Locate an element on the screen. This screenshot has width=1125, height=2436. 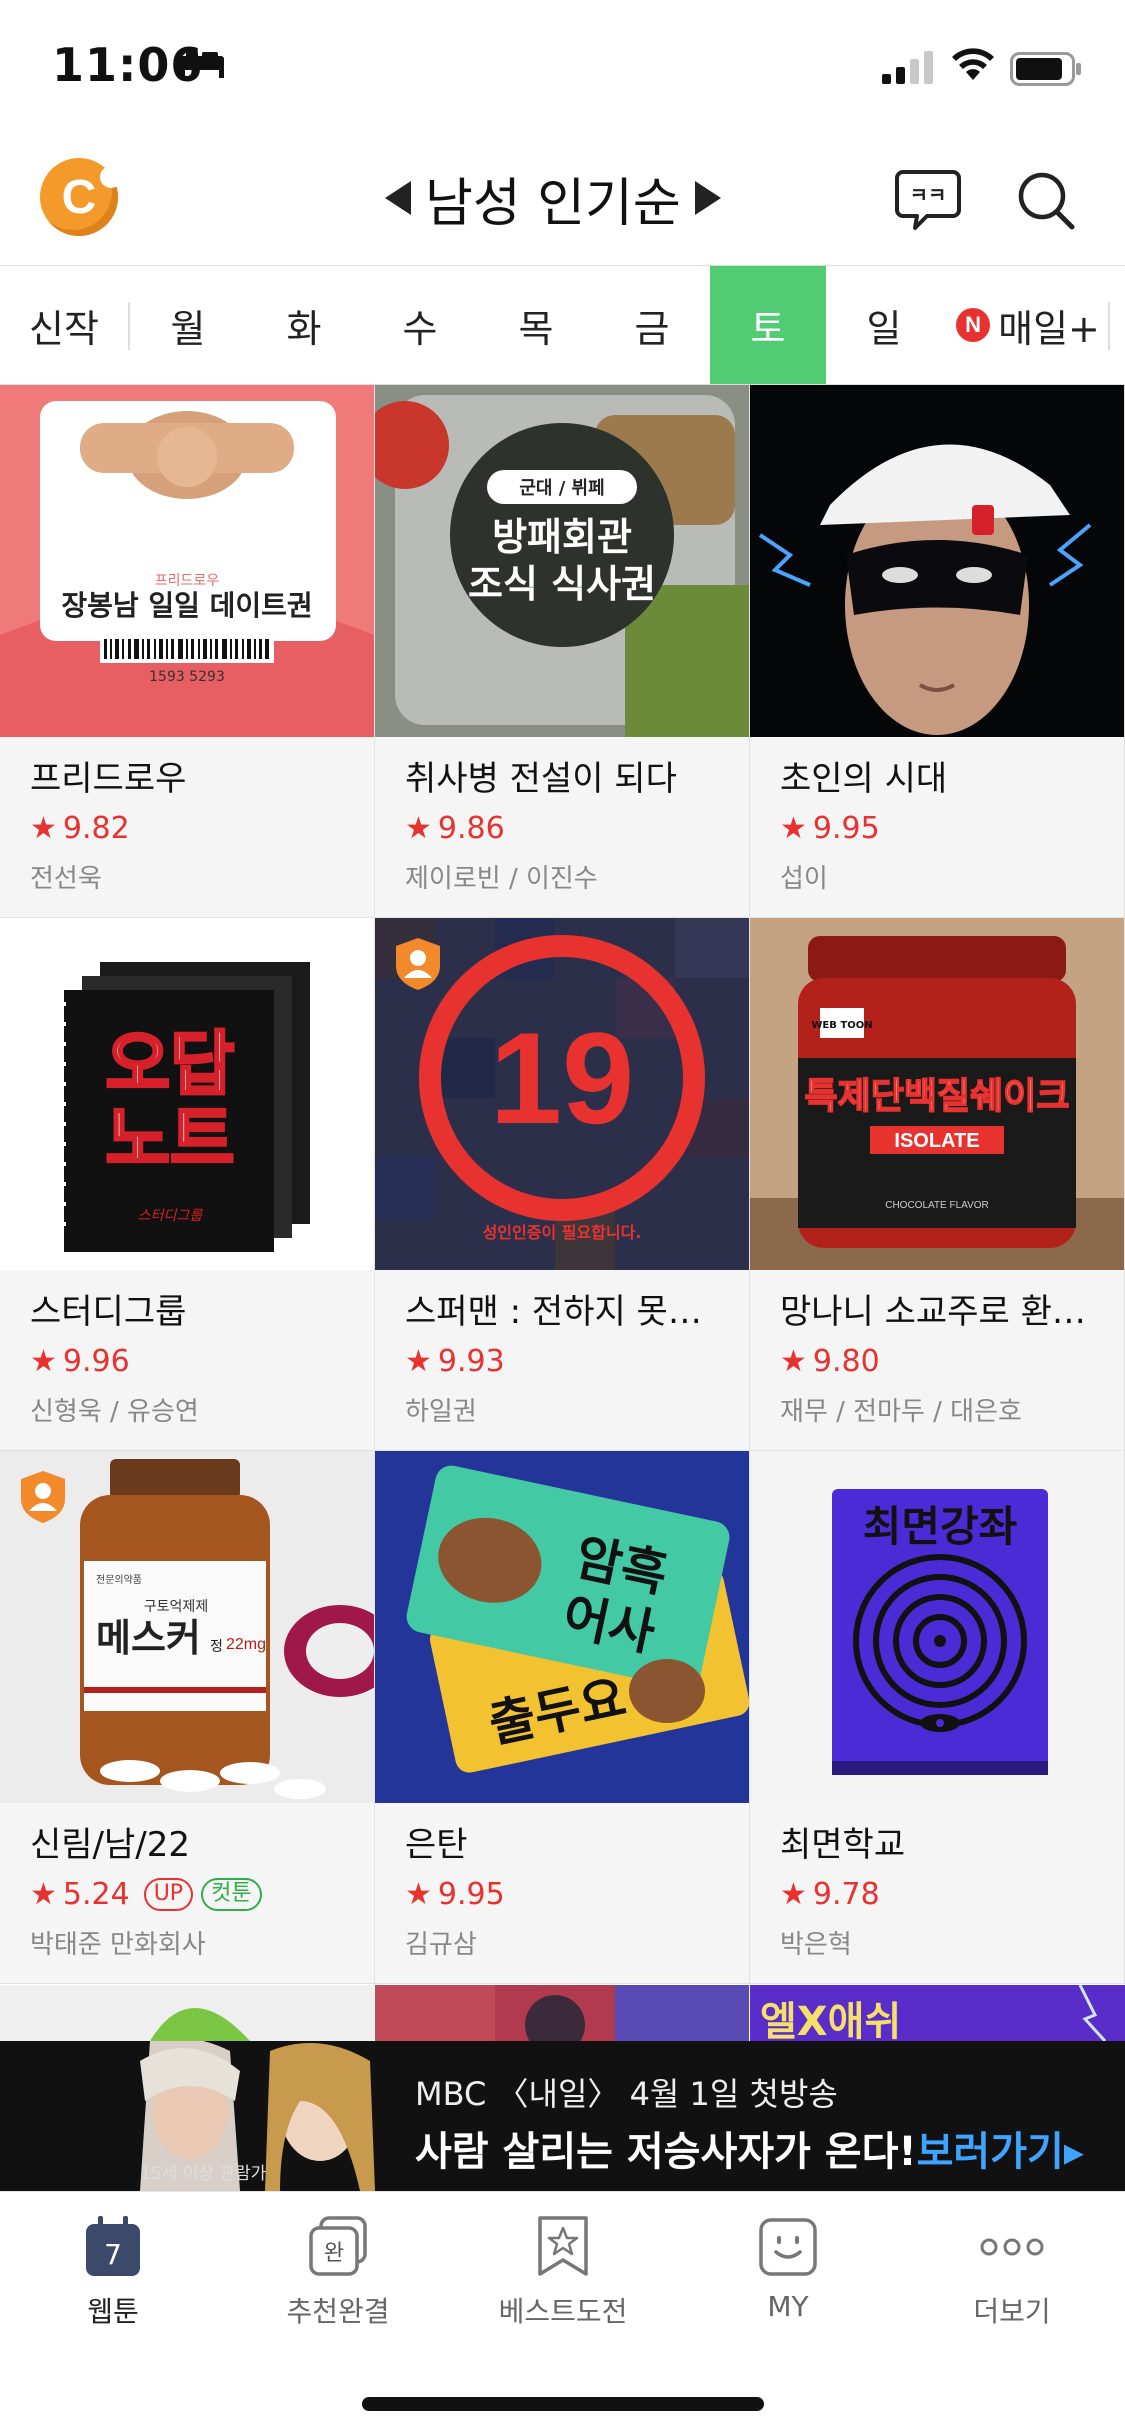
webtoon-rating: ★ 9.96 is located at coordinates (80, 1362).